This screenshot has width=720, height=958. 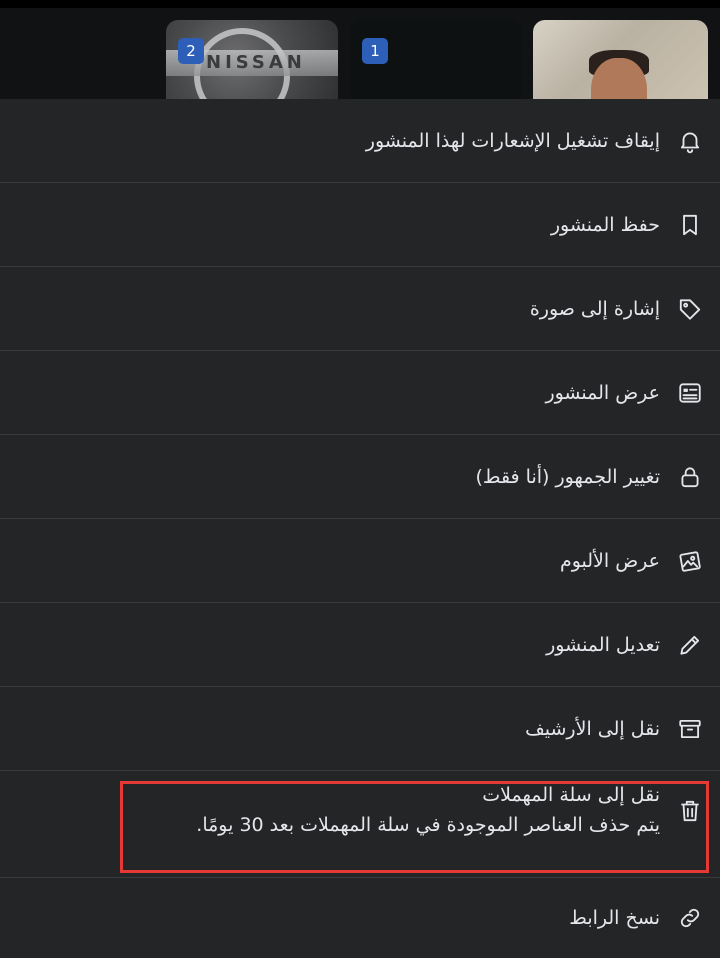 I want to click on link-icon, so click(x=690, y=918).